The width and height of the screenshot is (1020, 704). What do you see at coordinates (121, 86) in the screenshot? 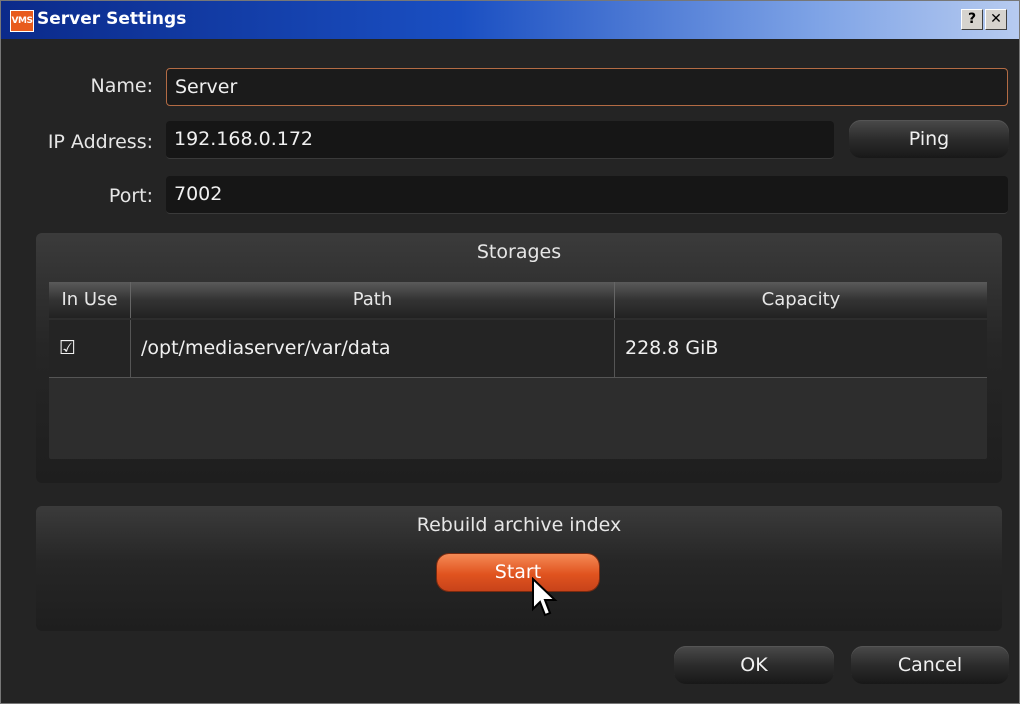
I see `name-label: Name:` at bounding box center [121, 86].